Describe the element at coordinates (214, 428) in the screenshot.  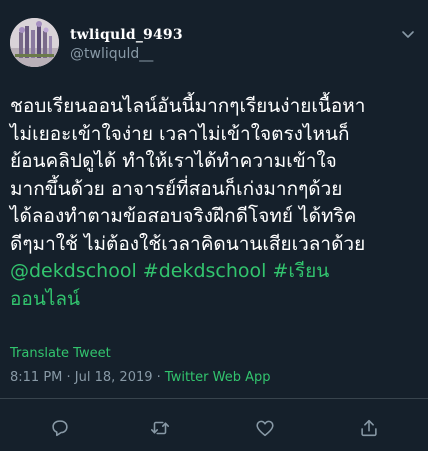
I see `tweet-actions` at that location.